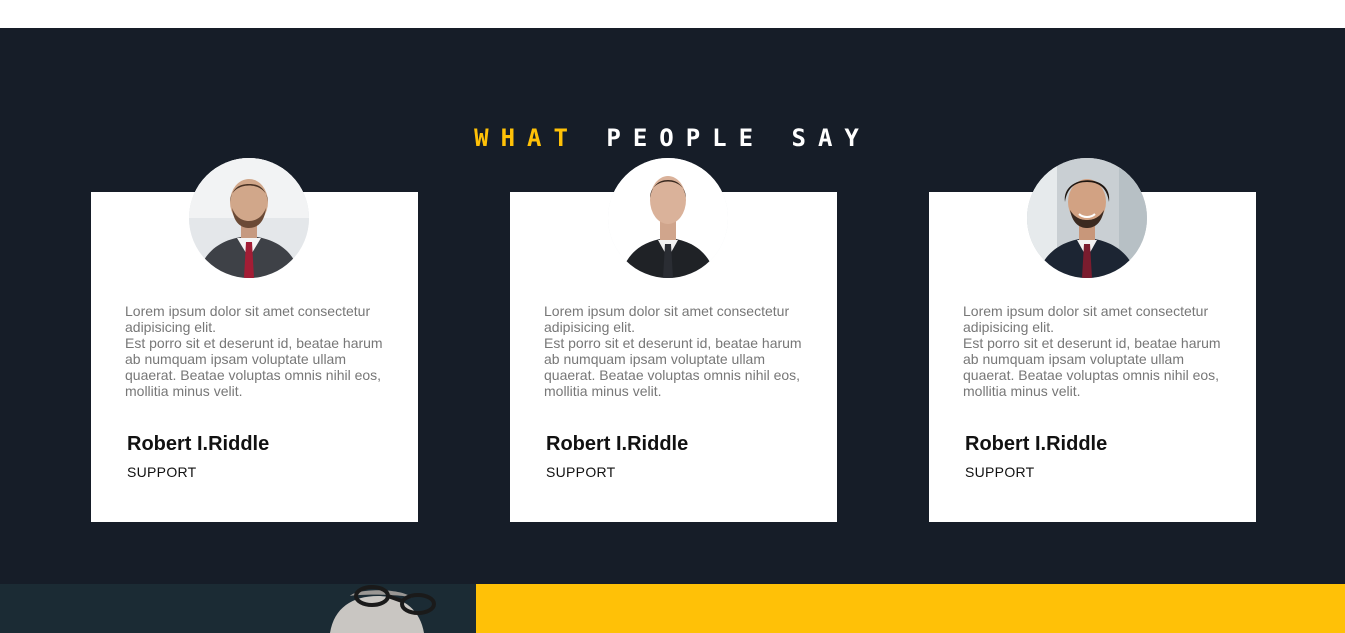 The image size is (1345, 633). I want to click on section-title-accent: WHAT, so click(527, 138).